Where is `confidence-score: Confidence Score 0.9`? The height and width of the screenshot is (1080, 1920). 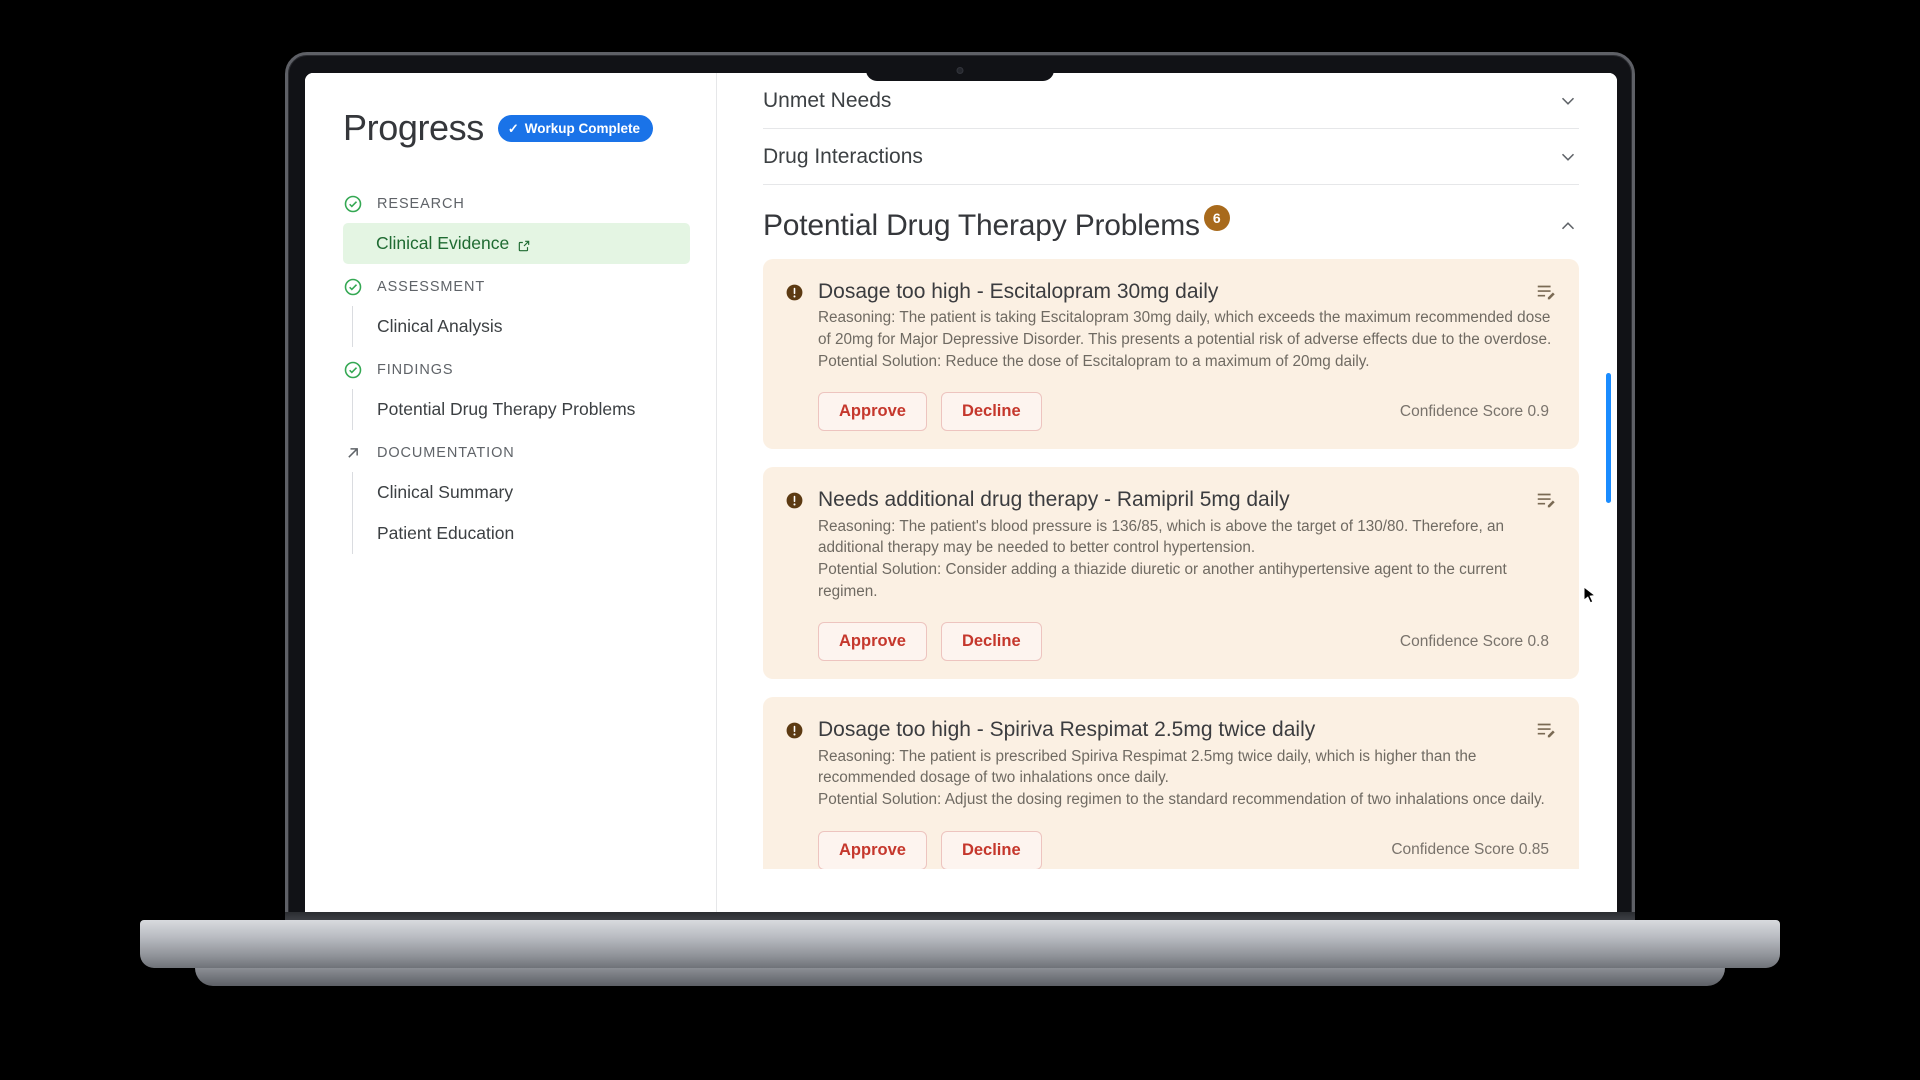 confidence-score: Confidence Score 0.9 is located at coordinates (1474, 411).